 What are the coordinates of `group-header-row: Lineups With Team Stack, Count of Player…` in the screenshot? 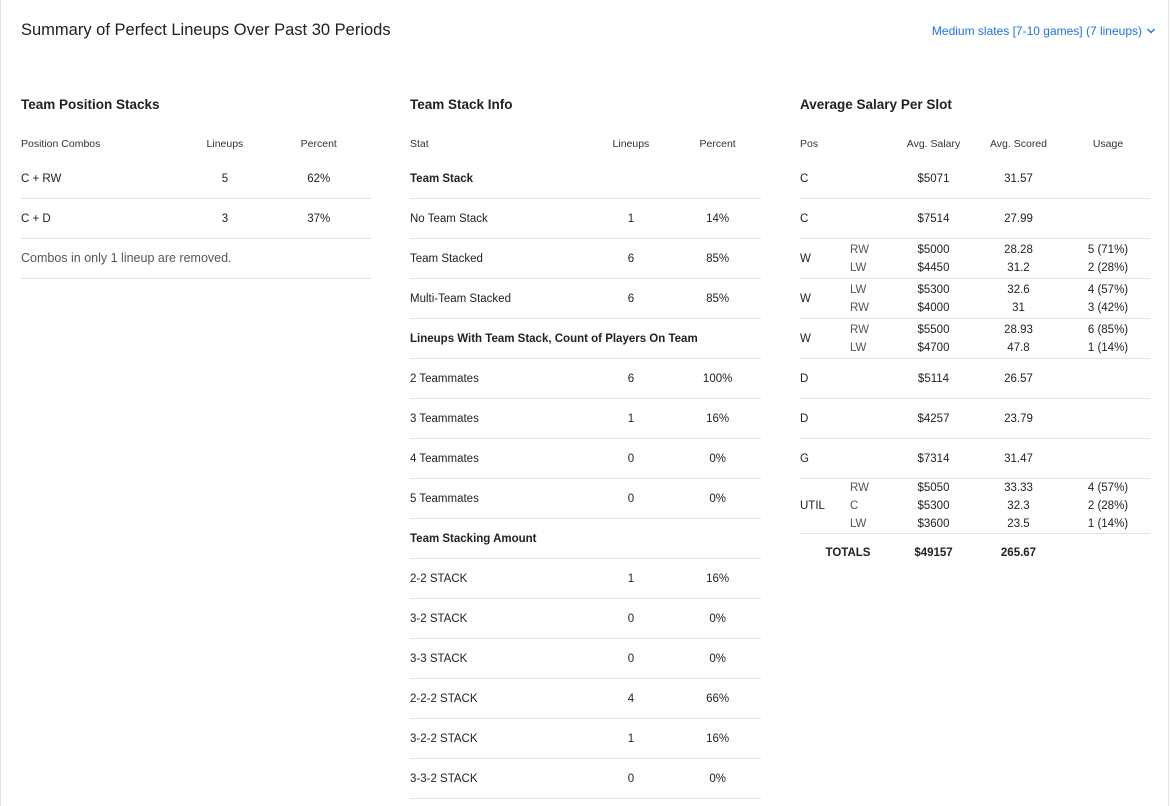 It's located at (585, 338).